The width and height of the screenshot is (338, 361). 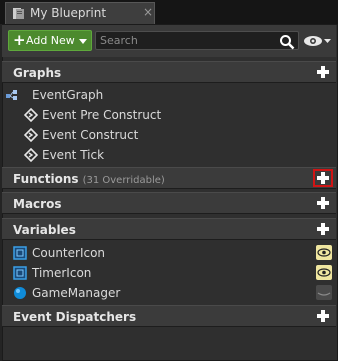 What do you see at coordinates (169, 155) in the screenshot?
I see `list-item-event-tick: Event Tick` at bounding box center [169, 155].